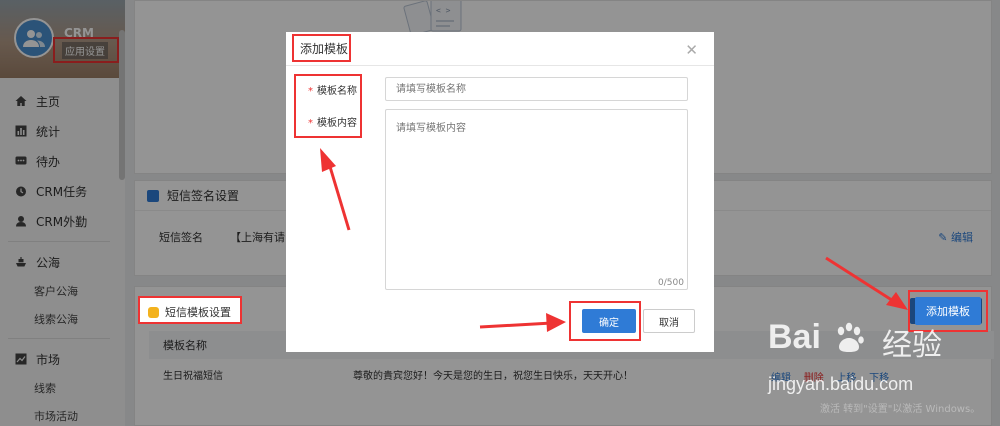 The image size is (1000, 426). What do you see at coordinates (850, 337) in the screenshot?
I see `paw-icon` at bounding box center [850, 337].